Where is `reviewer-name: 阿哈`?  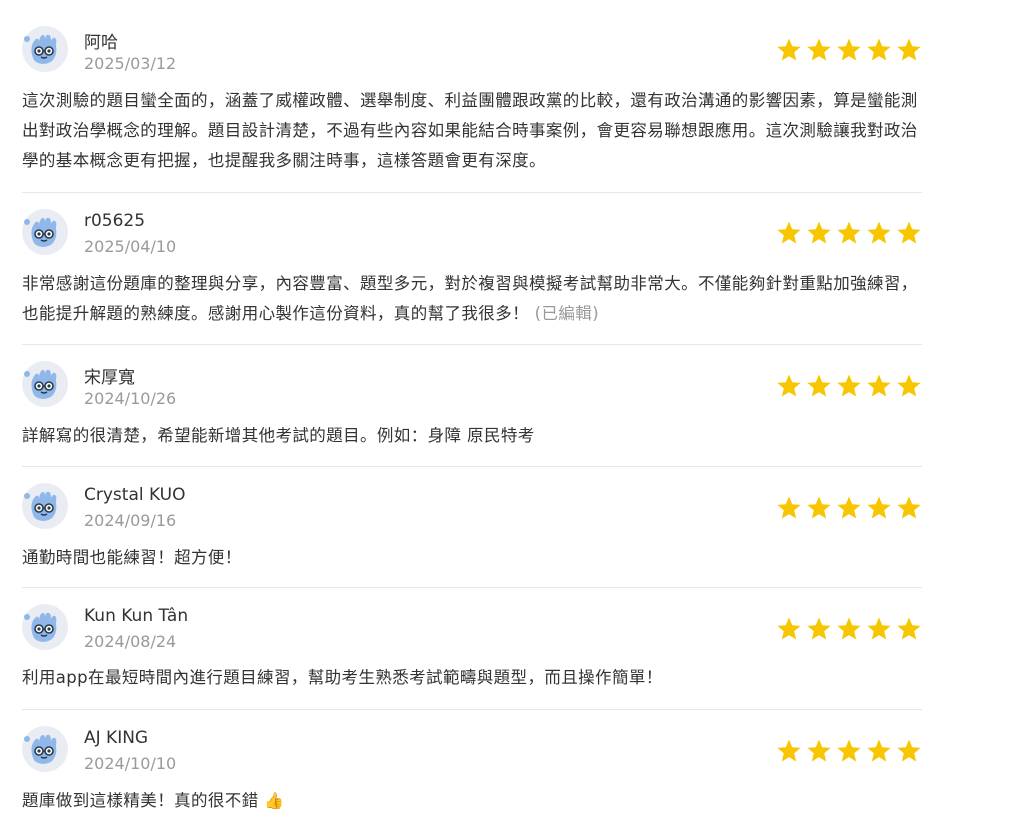
reviewer-name: 阿哈 is located at coordinates (101, 43).